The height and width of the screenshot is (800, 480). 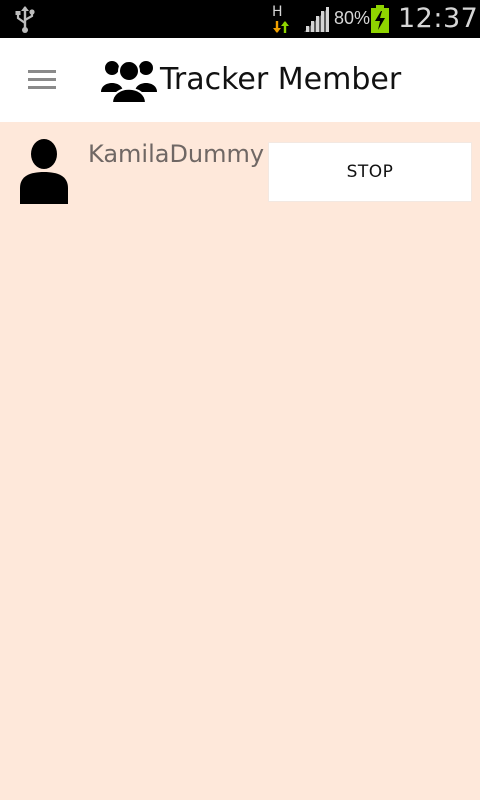 I want to click on member-name: KamilaDummy, so click(x=176, y=154).